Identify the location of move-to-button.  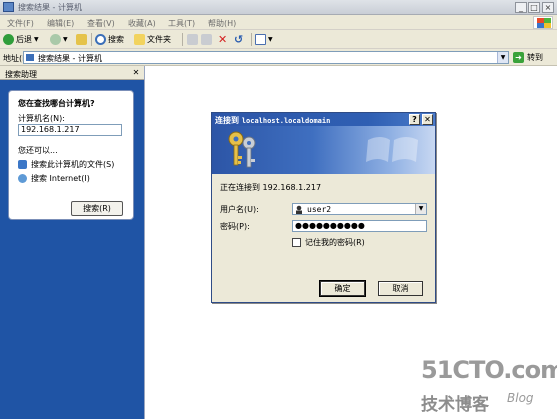
(193, 39).